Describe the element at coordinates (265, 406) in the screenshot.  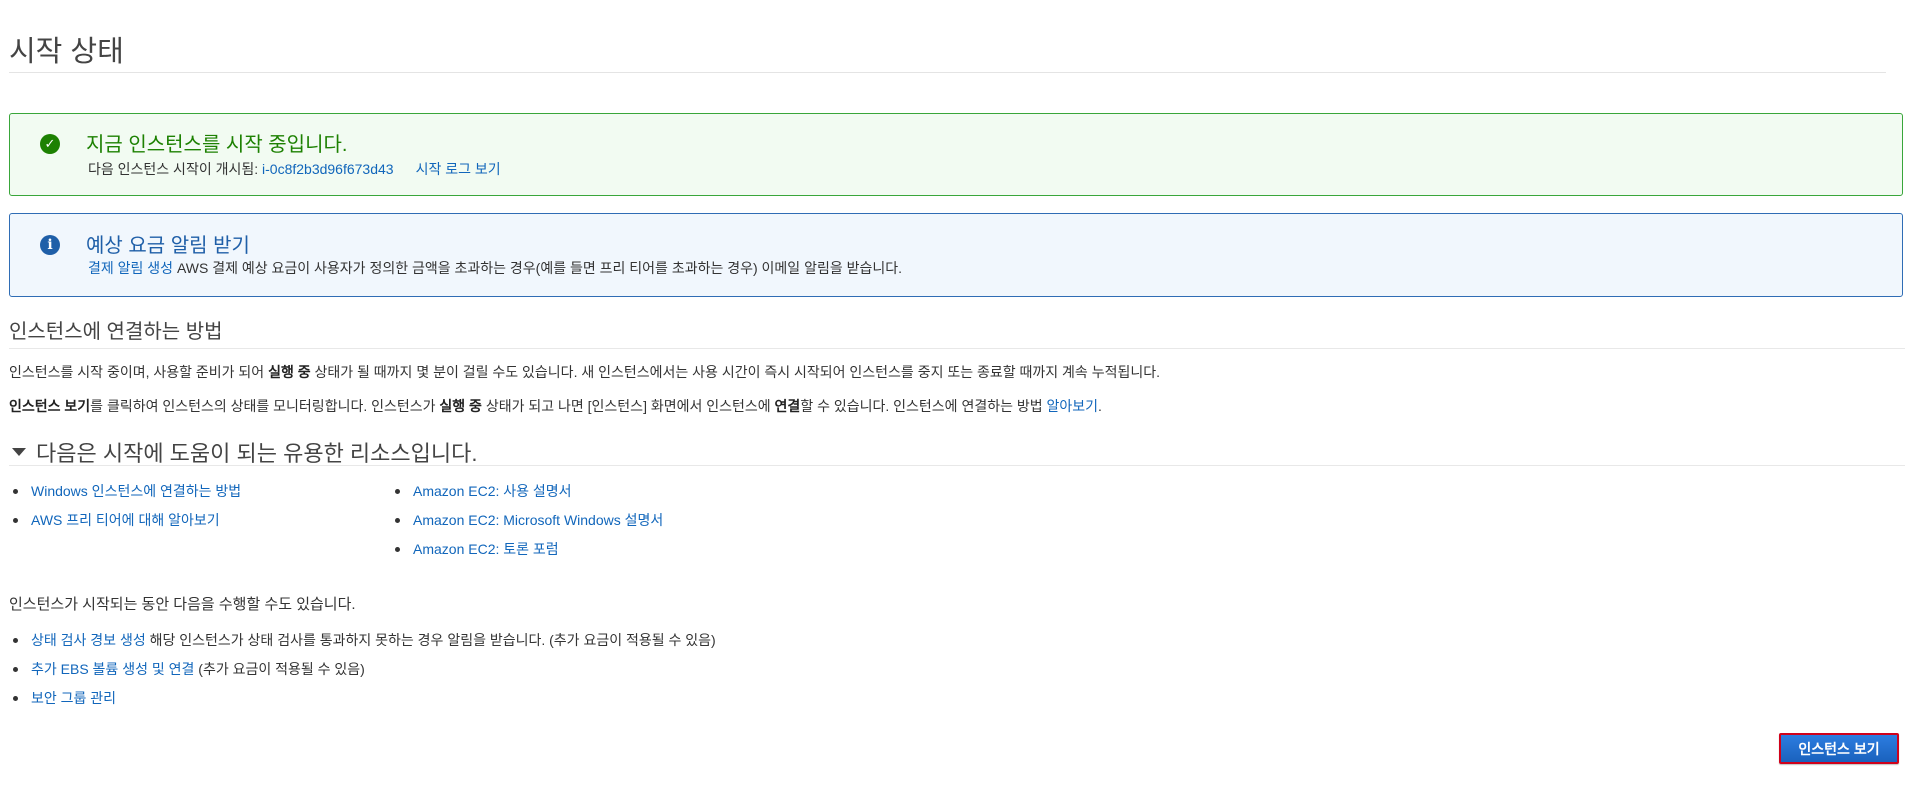
I see `p2-text-b: 를 클릭하여 인스턴스의 상태를 모니터링합니다. 인스턴스가` at that location.